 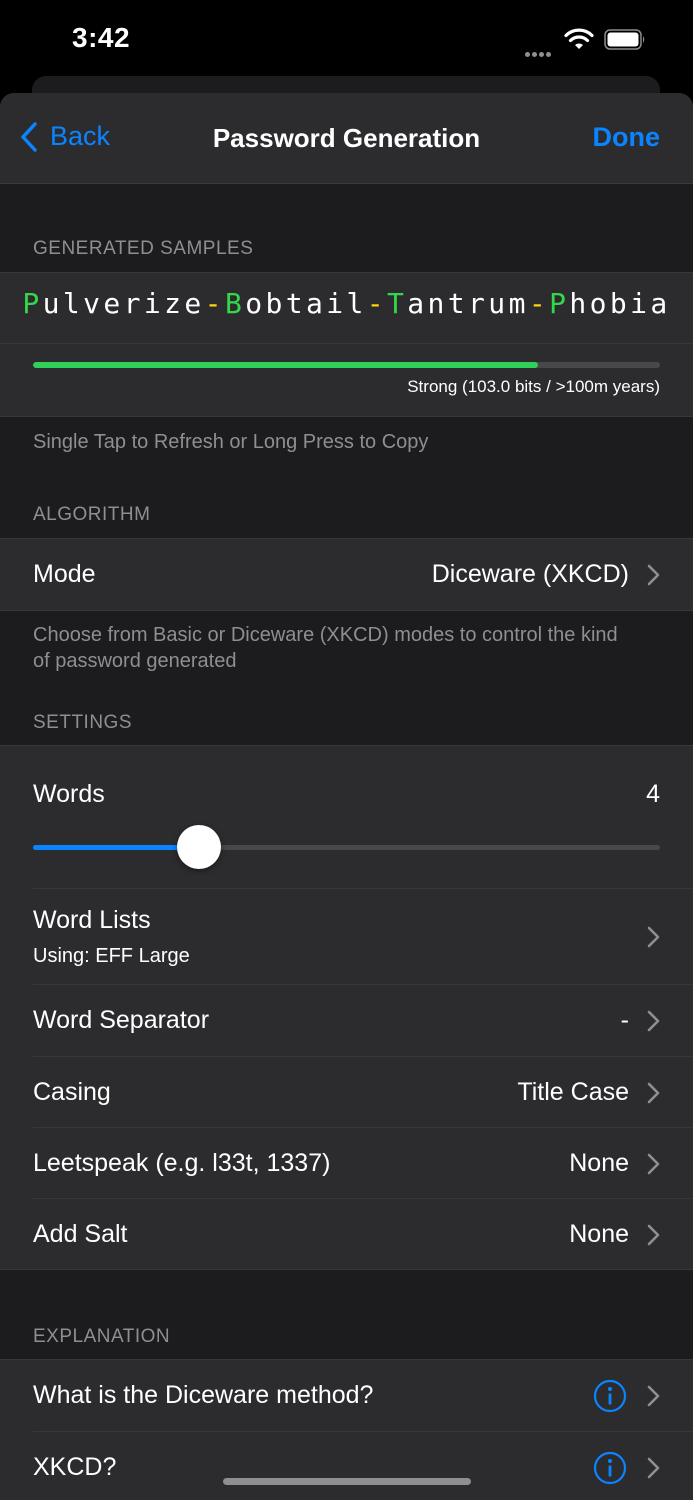 I want to click on word-separator-label: Word Separator, so click(x=121, y=1020).